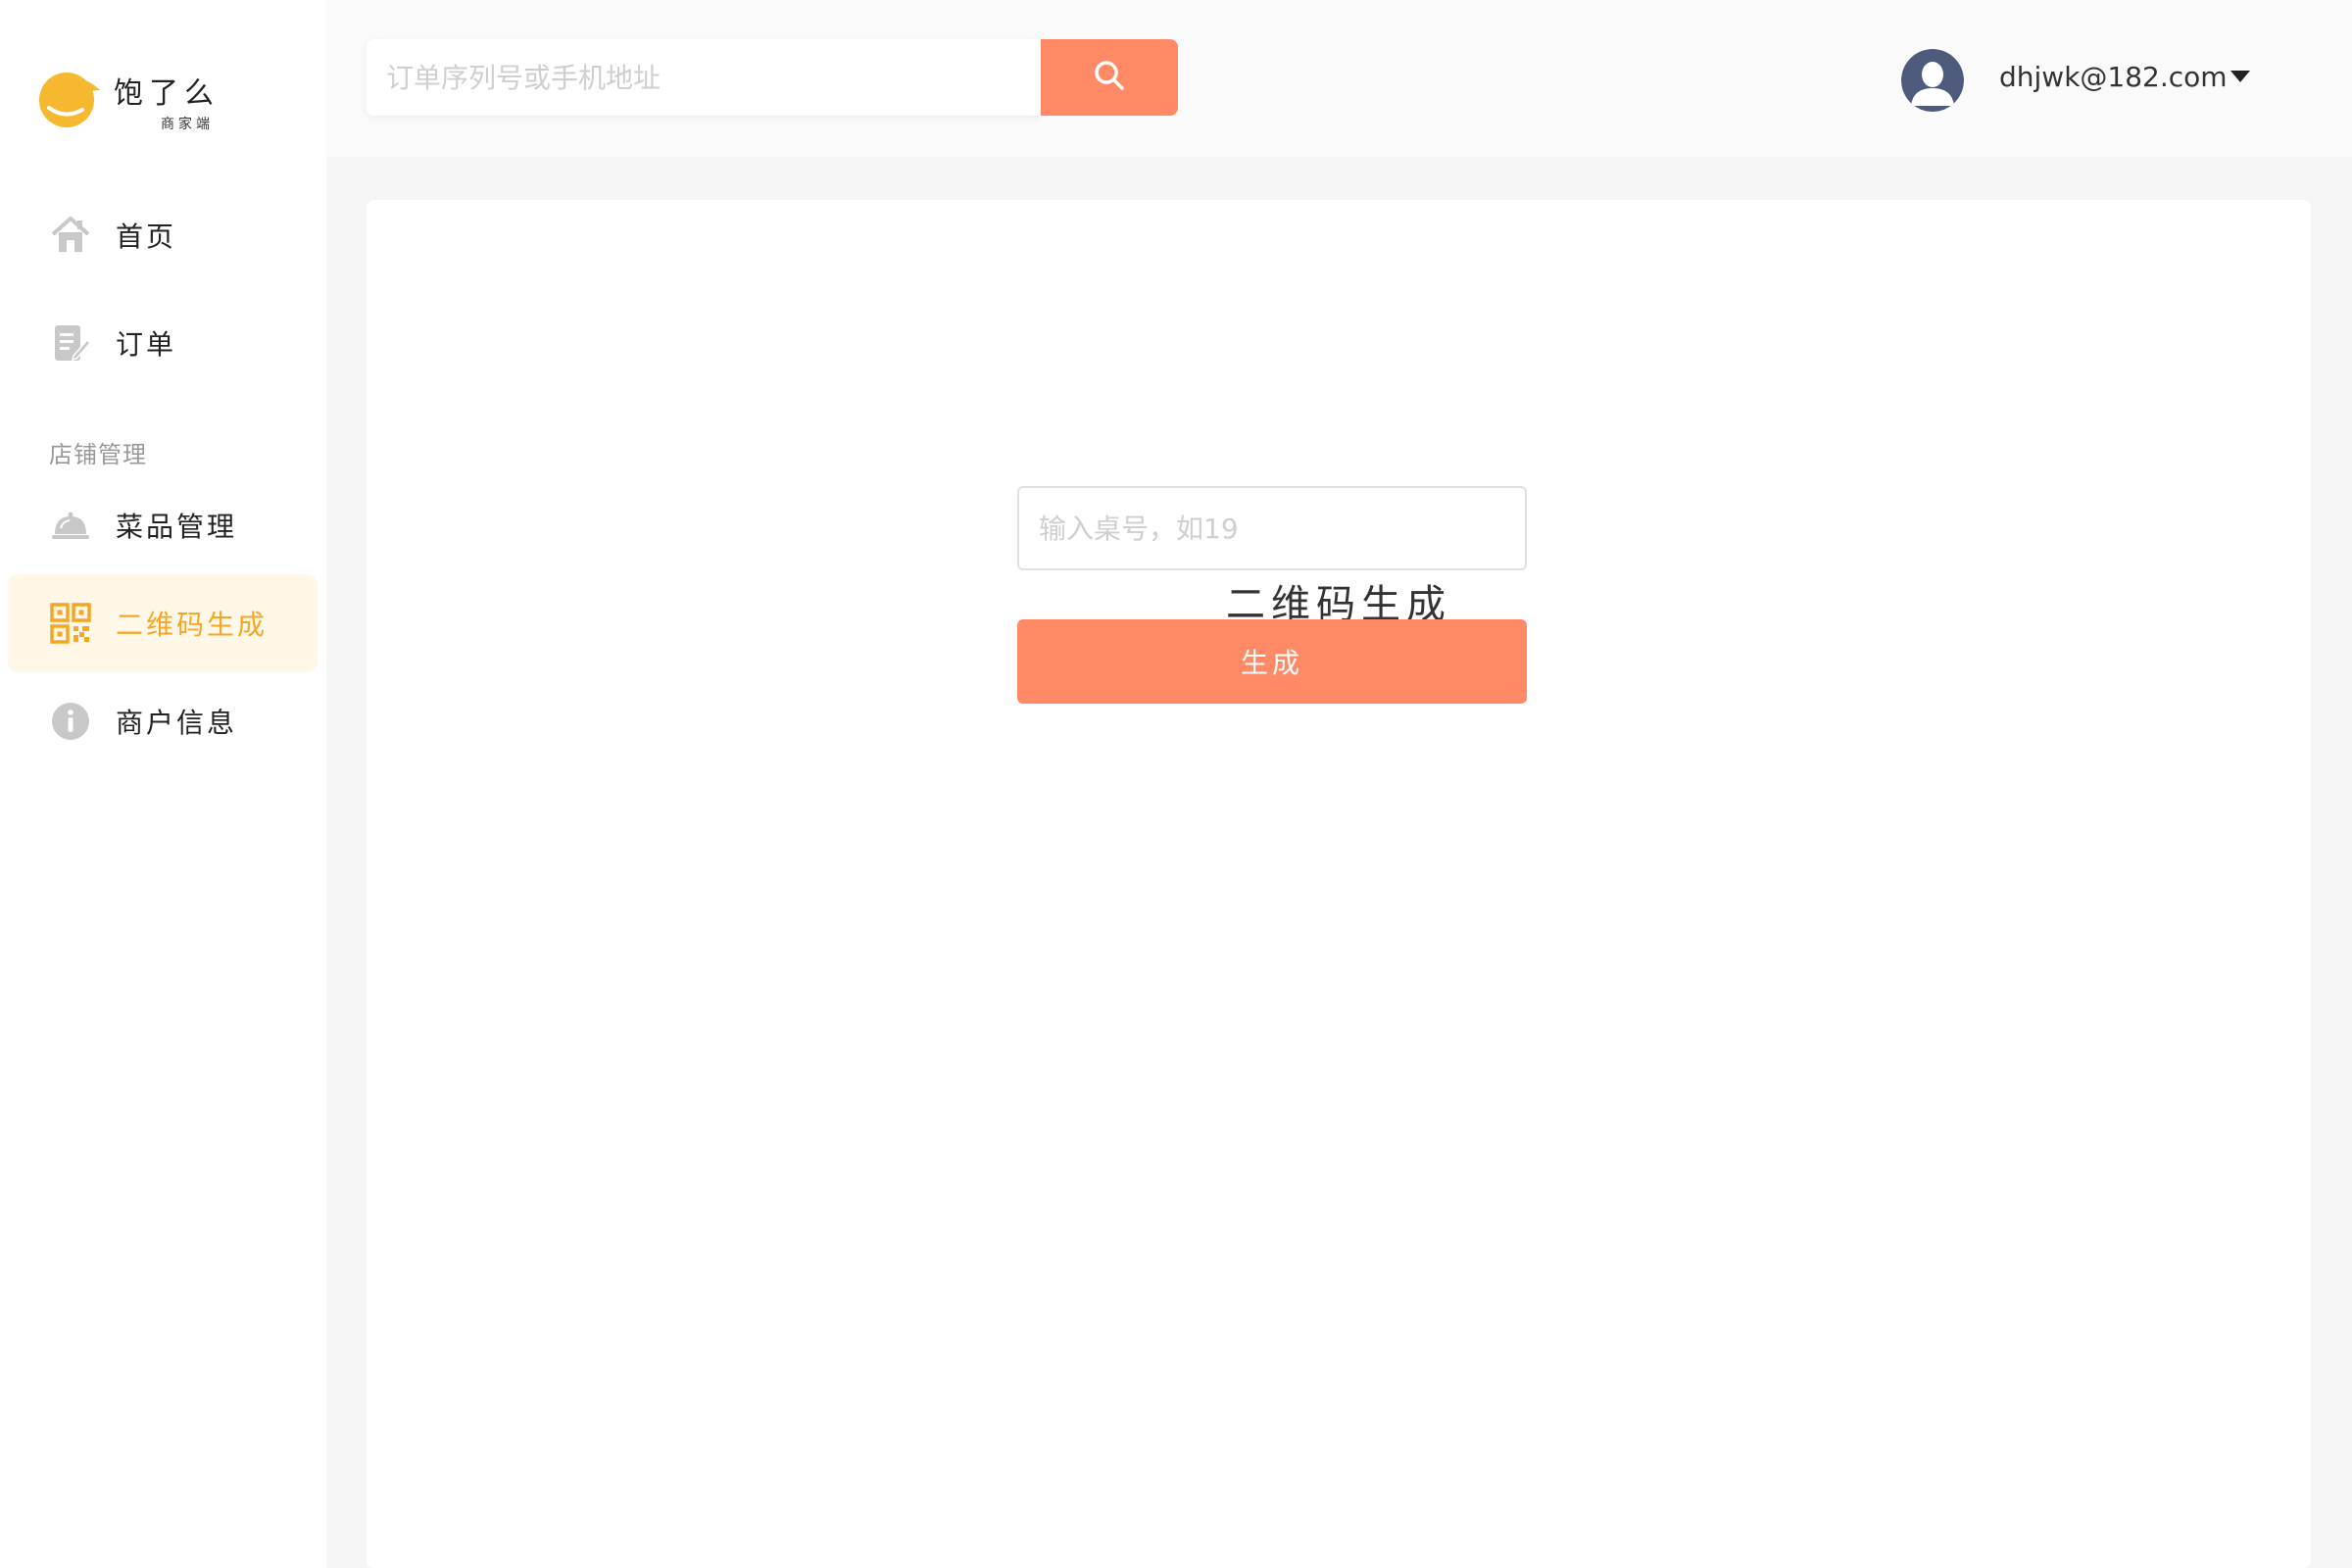 The image size is (2352, 1568). I want to click on search-box, so click(704, 77).